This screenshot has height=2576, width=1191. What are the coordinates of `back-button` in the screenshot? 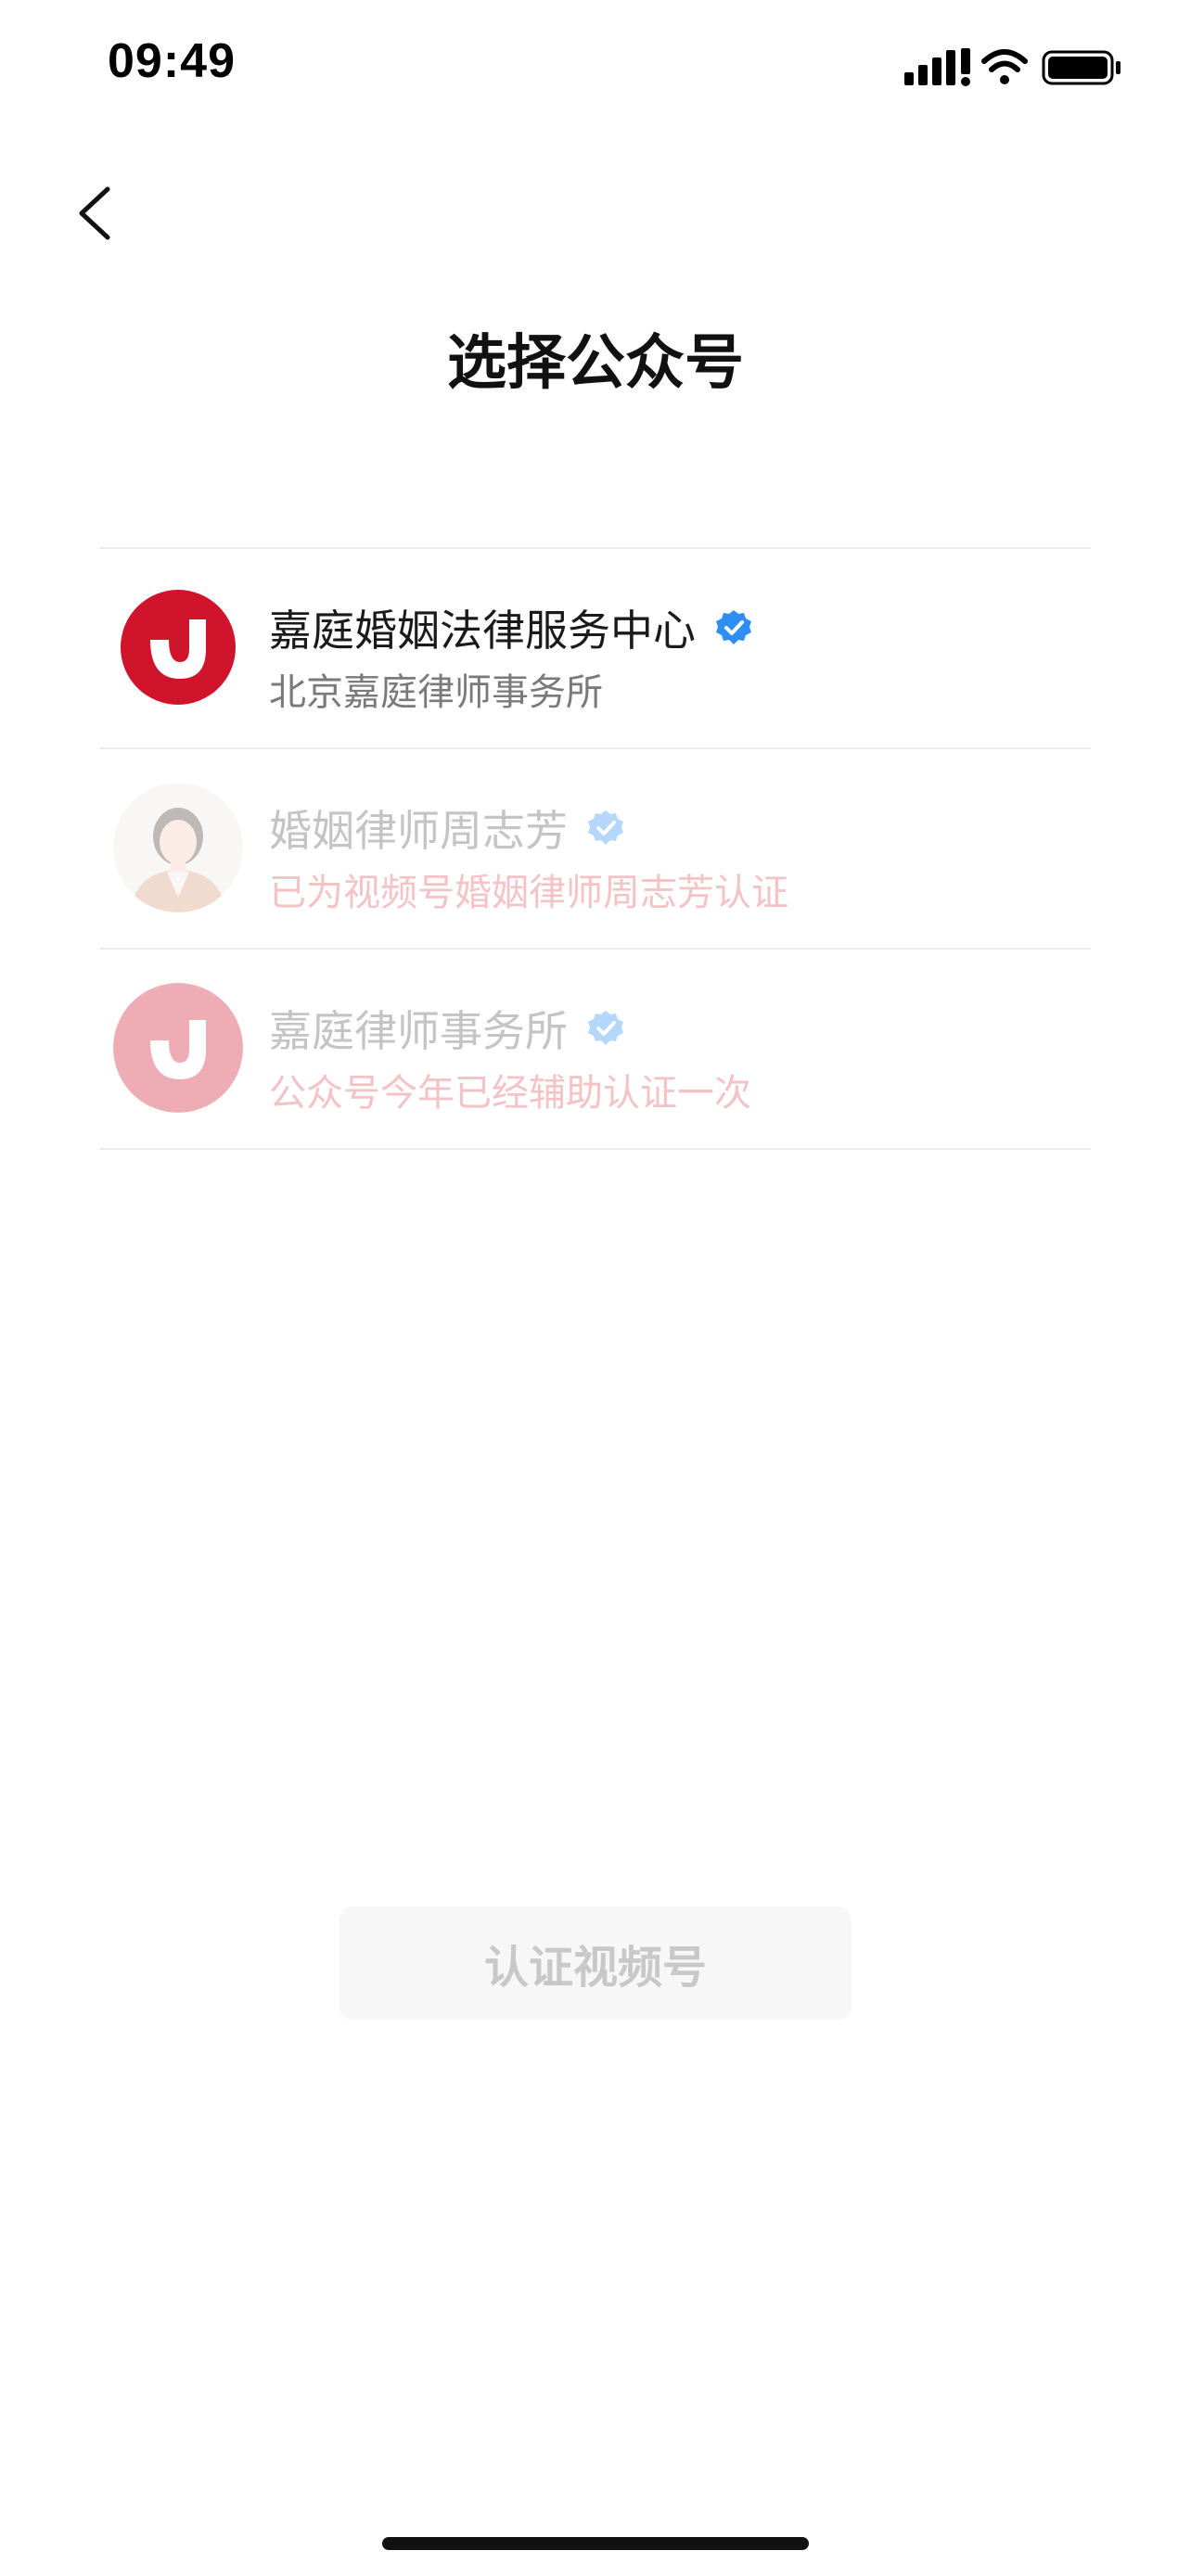 It's located at (98, 213).